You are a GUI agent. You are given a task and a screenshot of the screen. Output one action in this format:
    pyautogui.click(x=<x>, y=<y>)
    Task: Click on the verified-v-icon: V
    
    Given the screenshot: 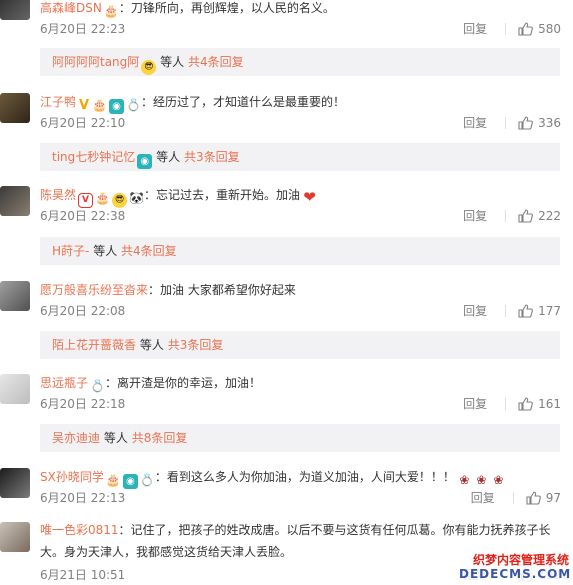 What is the action you would take?
    pyautogui.click(x=84, y=105)
    